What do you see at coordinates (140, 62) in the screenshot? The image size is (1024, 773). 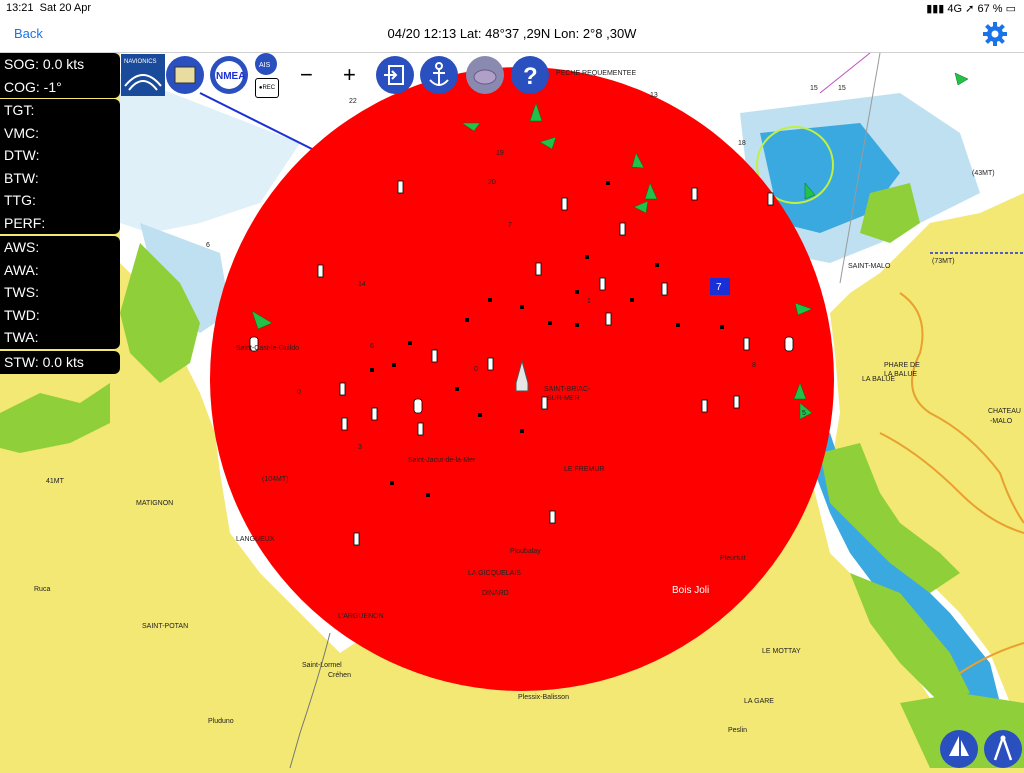 I see `svg-text: NAVIONICS` at bounding box center [140, 62].